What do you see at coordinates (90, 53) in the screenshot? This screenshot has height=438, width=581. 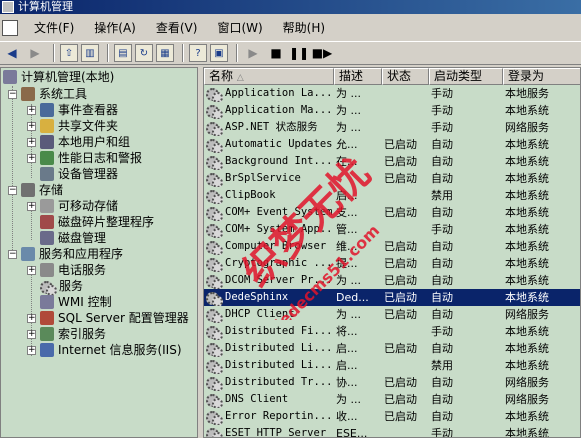 I see `show-tree-icon: ▥` at bounding box center [90, 53].